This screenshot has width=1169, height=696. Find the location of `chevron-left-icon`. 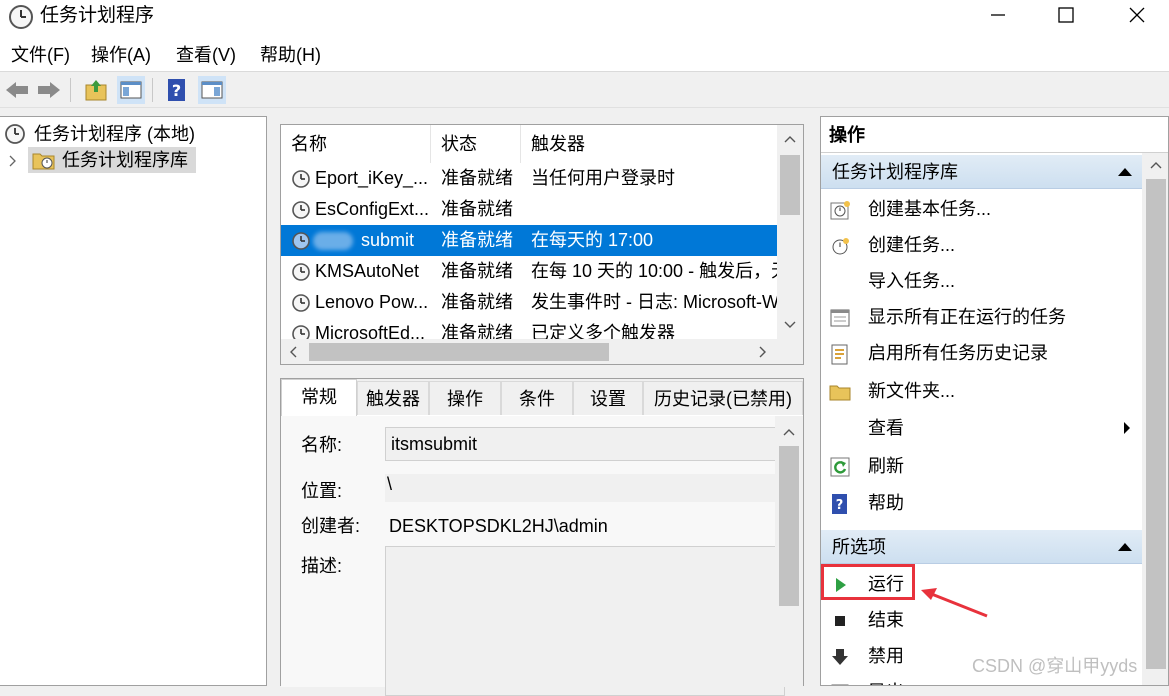

chevron-left-icon is located at coordinates (293, 352).